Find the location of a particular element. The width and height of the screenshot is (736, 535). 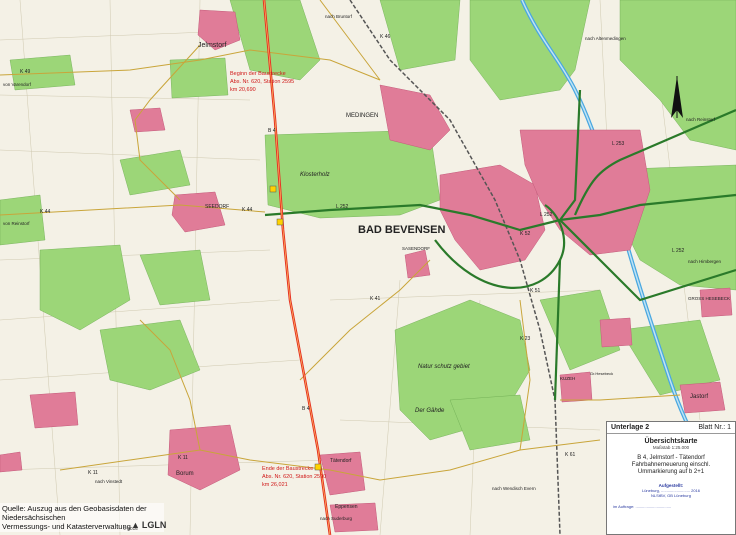

settlement-west is located at coordinates (54, 410).